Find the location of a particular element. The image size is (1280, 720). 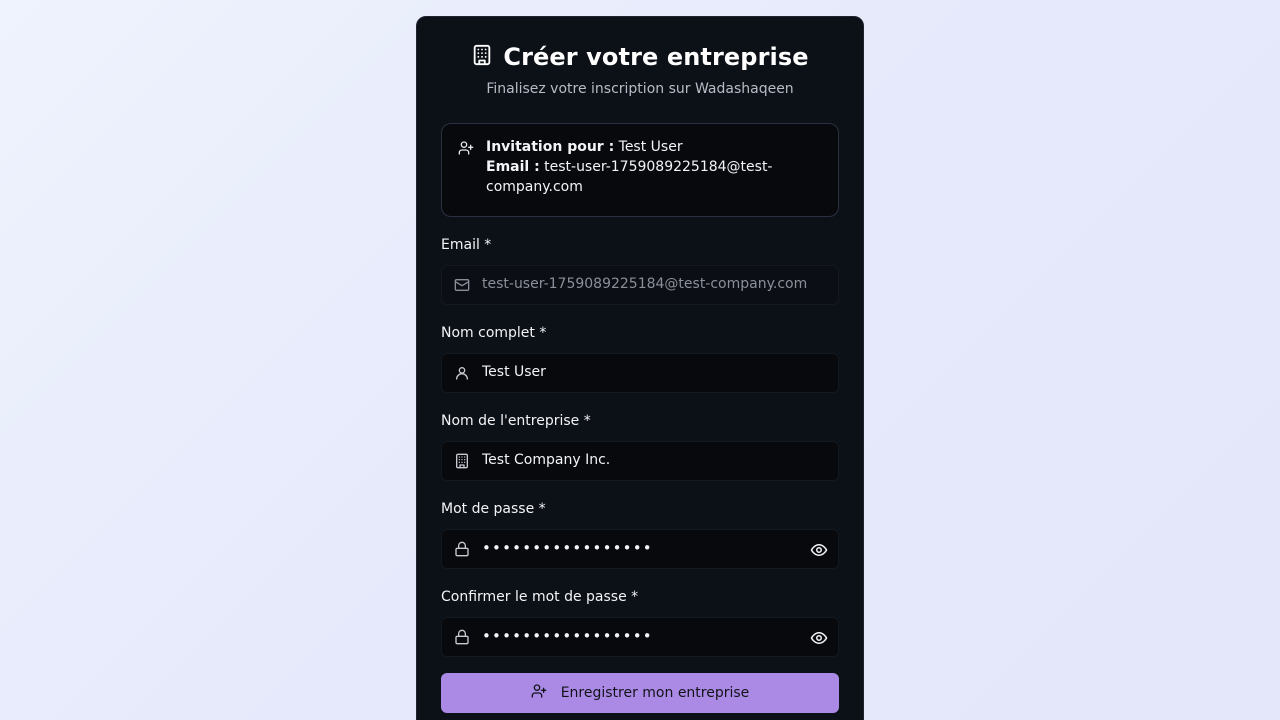

register-company-label: Enregistrer mon entreprise is located at coordinates (655, 693).